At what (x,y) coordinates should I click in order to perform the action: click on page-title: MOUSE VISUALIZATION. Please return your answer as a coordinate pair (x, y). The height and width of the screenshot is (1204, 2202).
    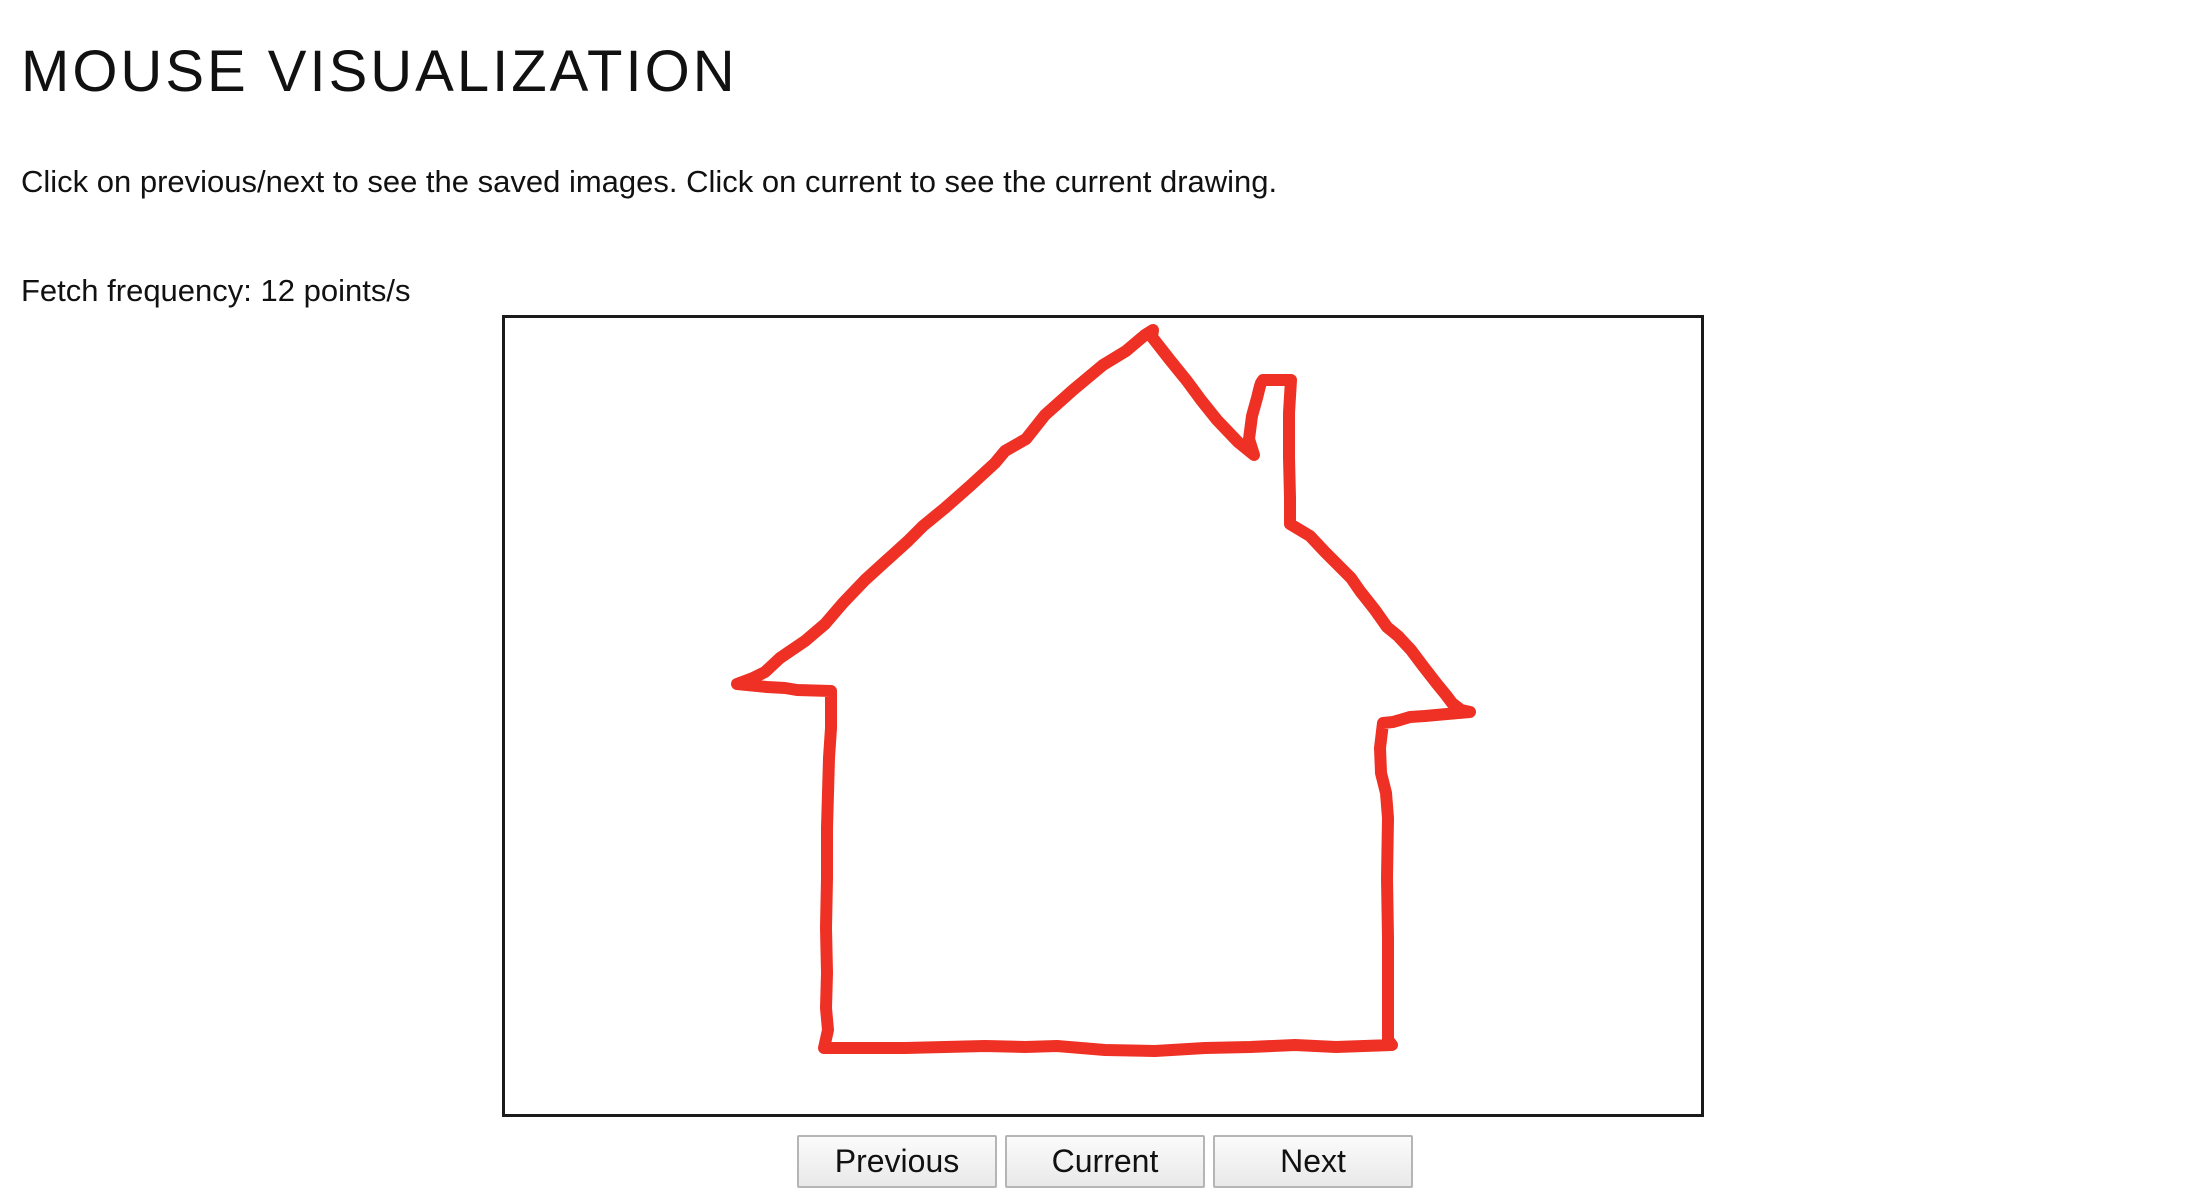
    Looking at the image, I should click on (379, 71).